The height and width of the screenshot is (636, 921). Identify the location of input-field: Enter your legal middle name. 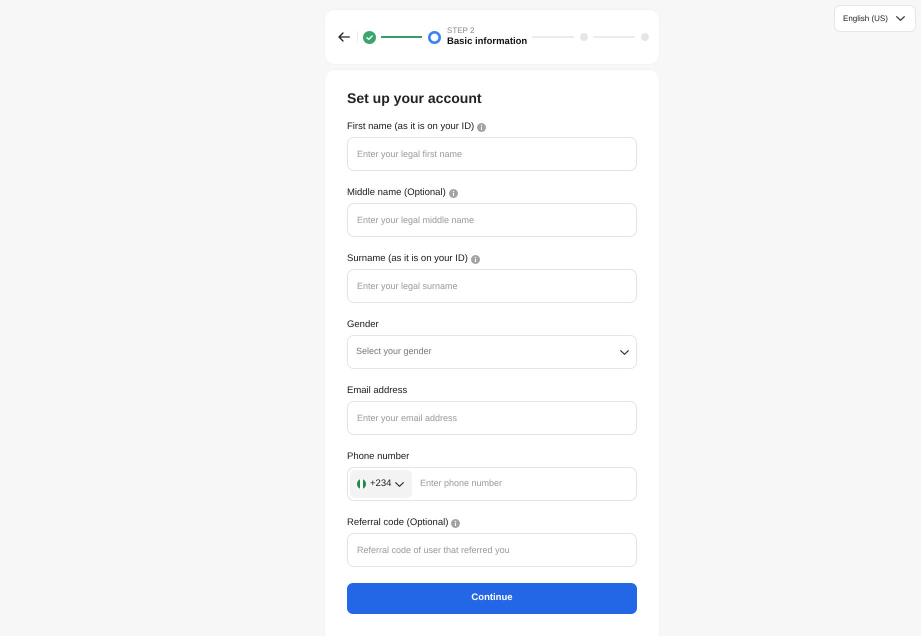
(492, 220).